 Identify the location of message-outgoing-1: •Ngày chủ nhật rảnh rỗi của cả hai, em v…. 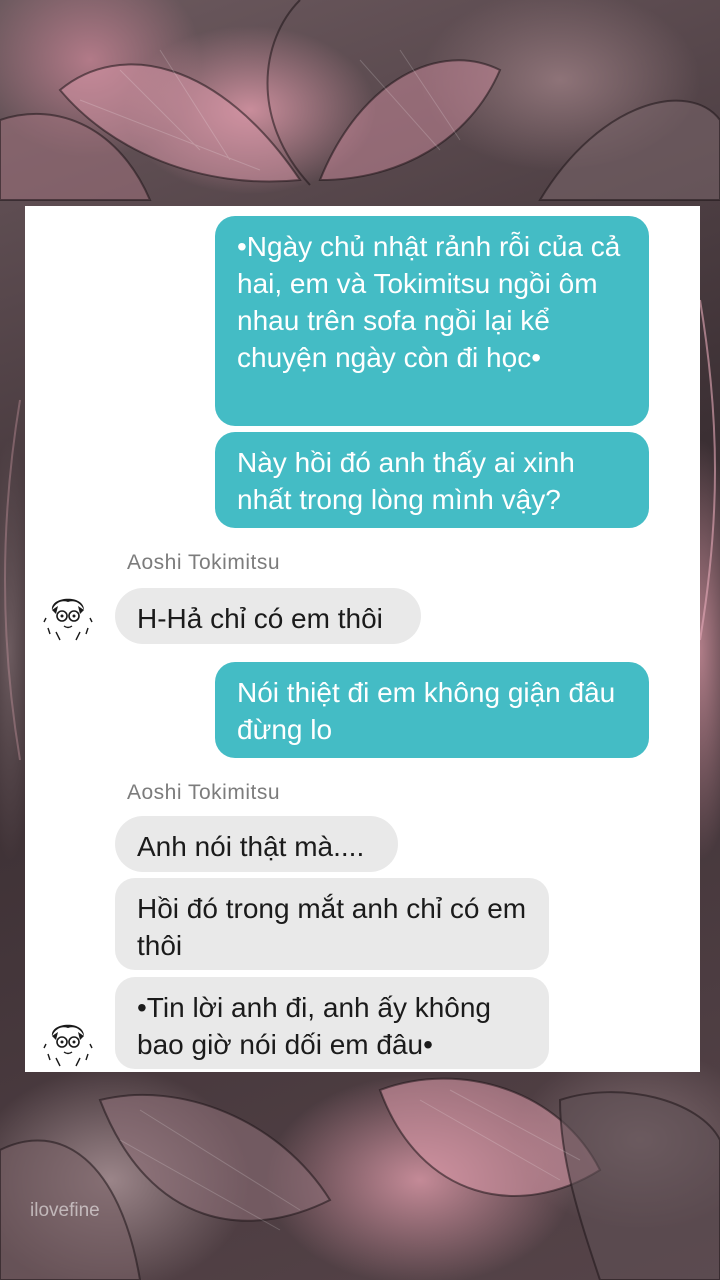
(432, 321).